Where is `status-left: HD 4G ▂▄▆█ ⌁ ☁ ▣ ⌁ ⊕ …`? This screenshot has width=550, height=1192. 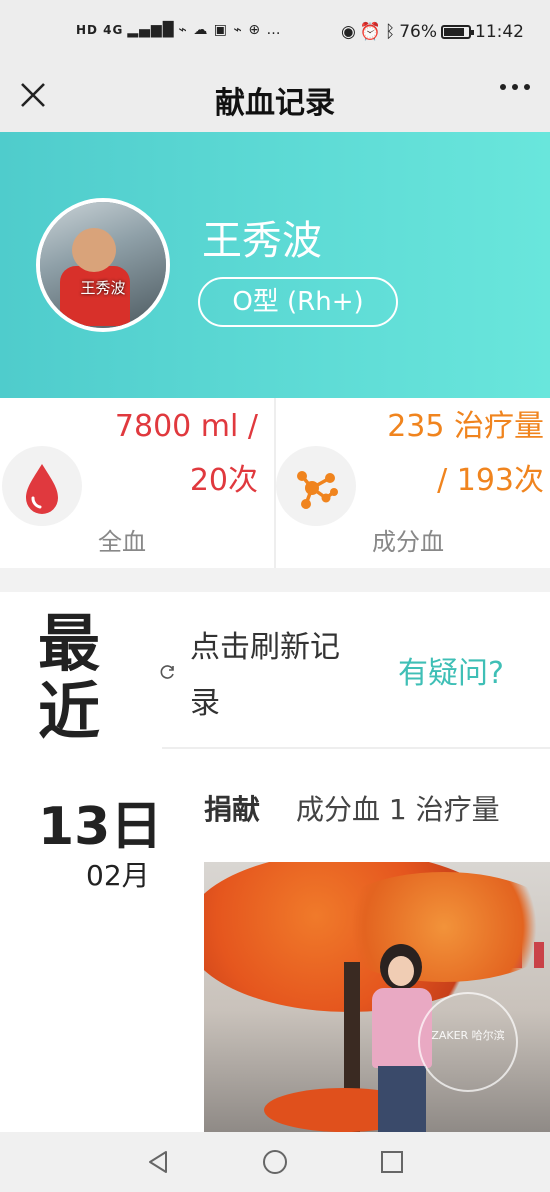 status-left: HD 4G ▂▄▆█ ⌁ ☁ ▣ ⌁ ⊕ … is located at coordinates (179, 30).